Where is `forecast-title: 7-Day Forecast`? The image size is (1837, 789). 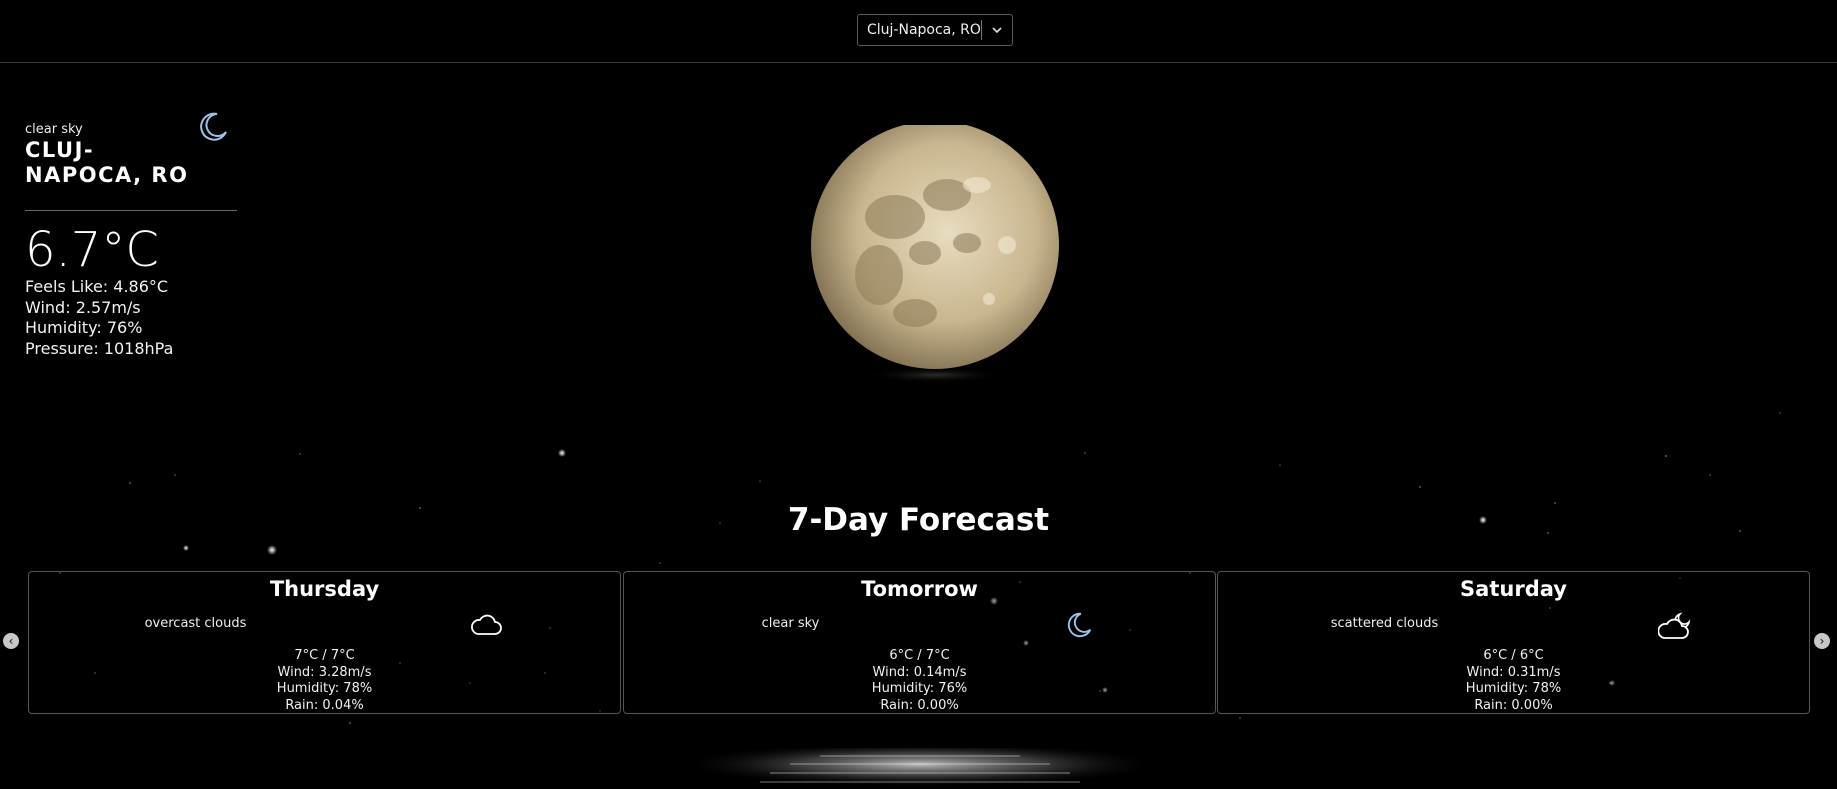 forecast-title: 7-Day Forecast is located at coordinates (918, 520).